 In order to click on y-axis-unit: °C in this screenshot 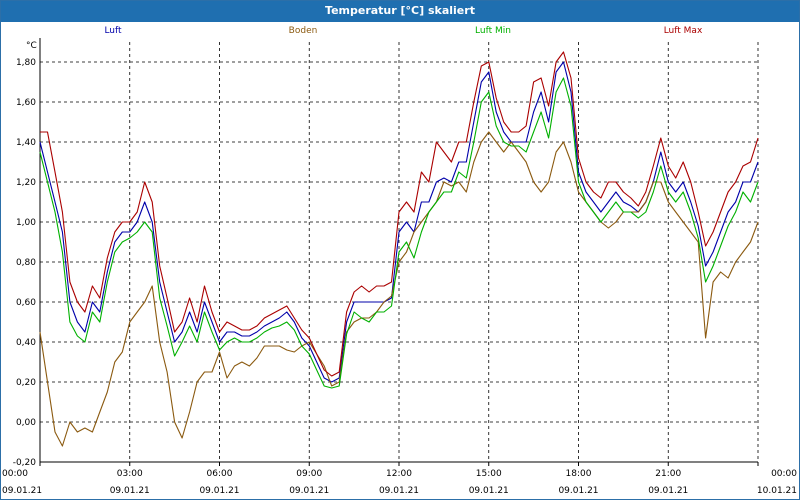, I will do `click(31, 46)`.